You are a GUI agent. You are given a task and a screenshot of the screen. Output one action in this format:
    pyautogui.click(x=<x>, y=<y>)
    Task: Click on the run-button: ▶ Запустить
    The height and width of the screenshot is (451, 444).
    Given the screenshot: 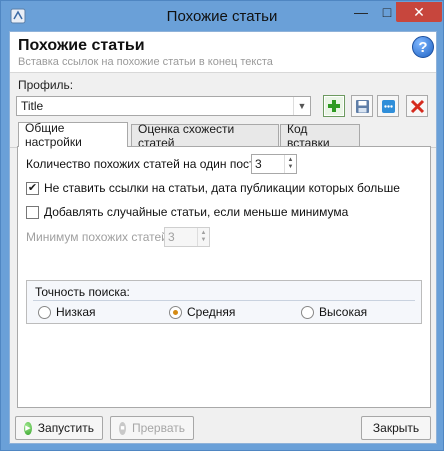 What is the action you would take?
    pyautogui.click(x=59, y=428)
    